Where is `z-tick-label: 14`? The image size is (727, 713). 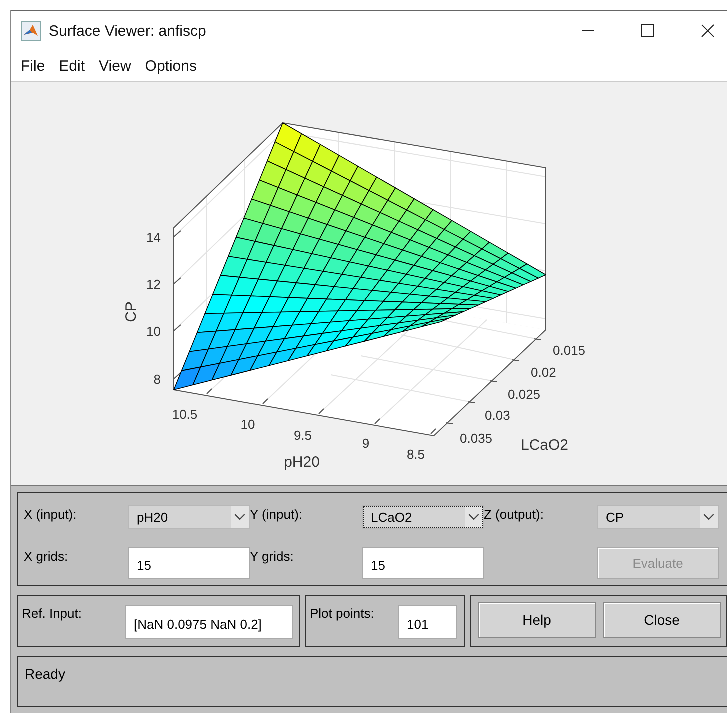 z-tick-label: 14 is located at coordinates (153, 237).